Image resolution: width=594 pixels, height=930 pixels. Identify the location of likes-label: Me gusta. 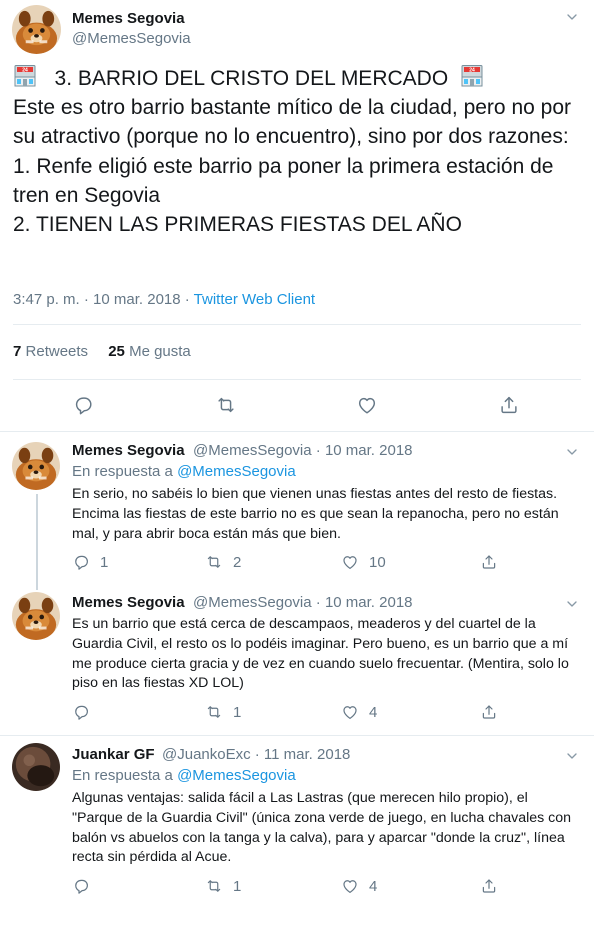
(160, 351).